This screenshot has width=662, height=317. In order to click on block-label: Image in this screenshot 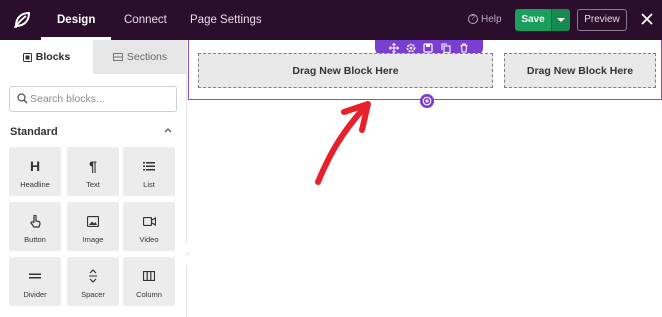, I will do `click(93, 239)`.